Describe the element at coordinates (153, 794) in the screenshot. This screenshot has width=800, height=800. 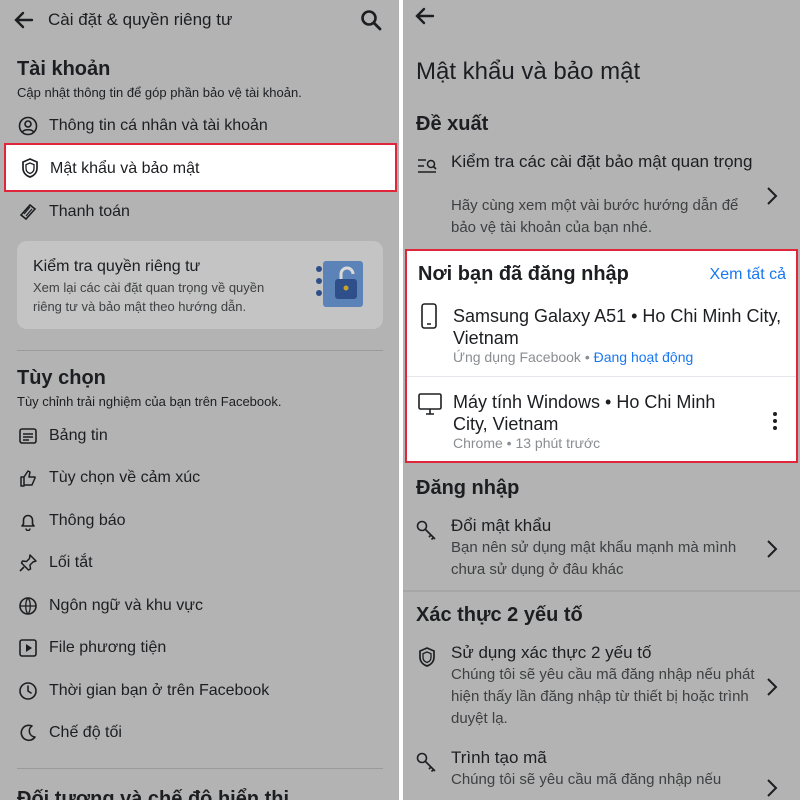
I see `audience-section-title: Đối tượng và chế độ hiển thị` at that location.